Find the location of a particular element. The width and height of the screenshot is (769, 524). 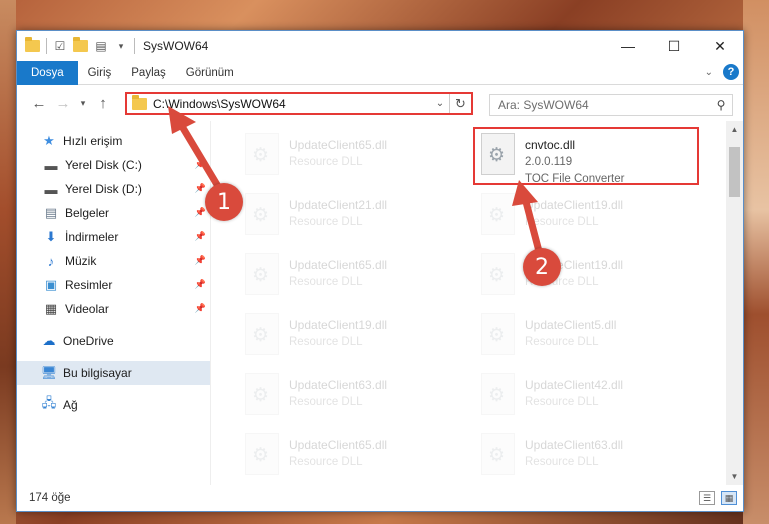

desktop-background-left is located at coordinates (8, 262).